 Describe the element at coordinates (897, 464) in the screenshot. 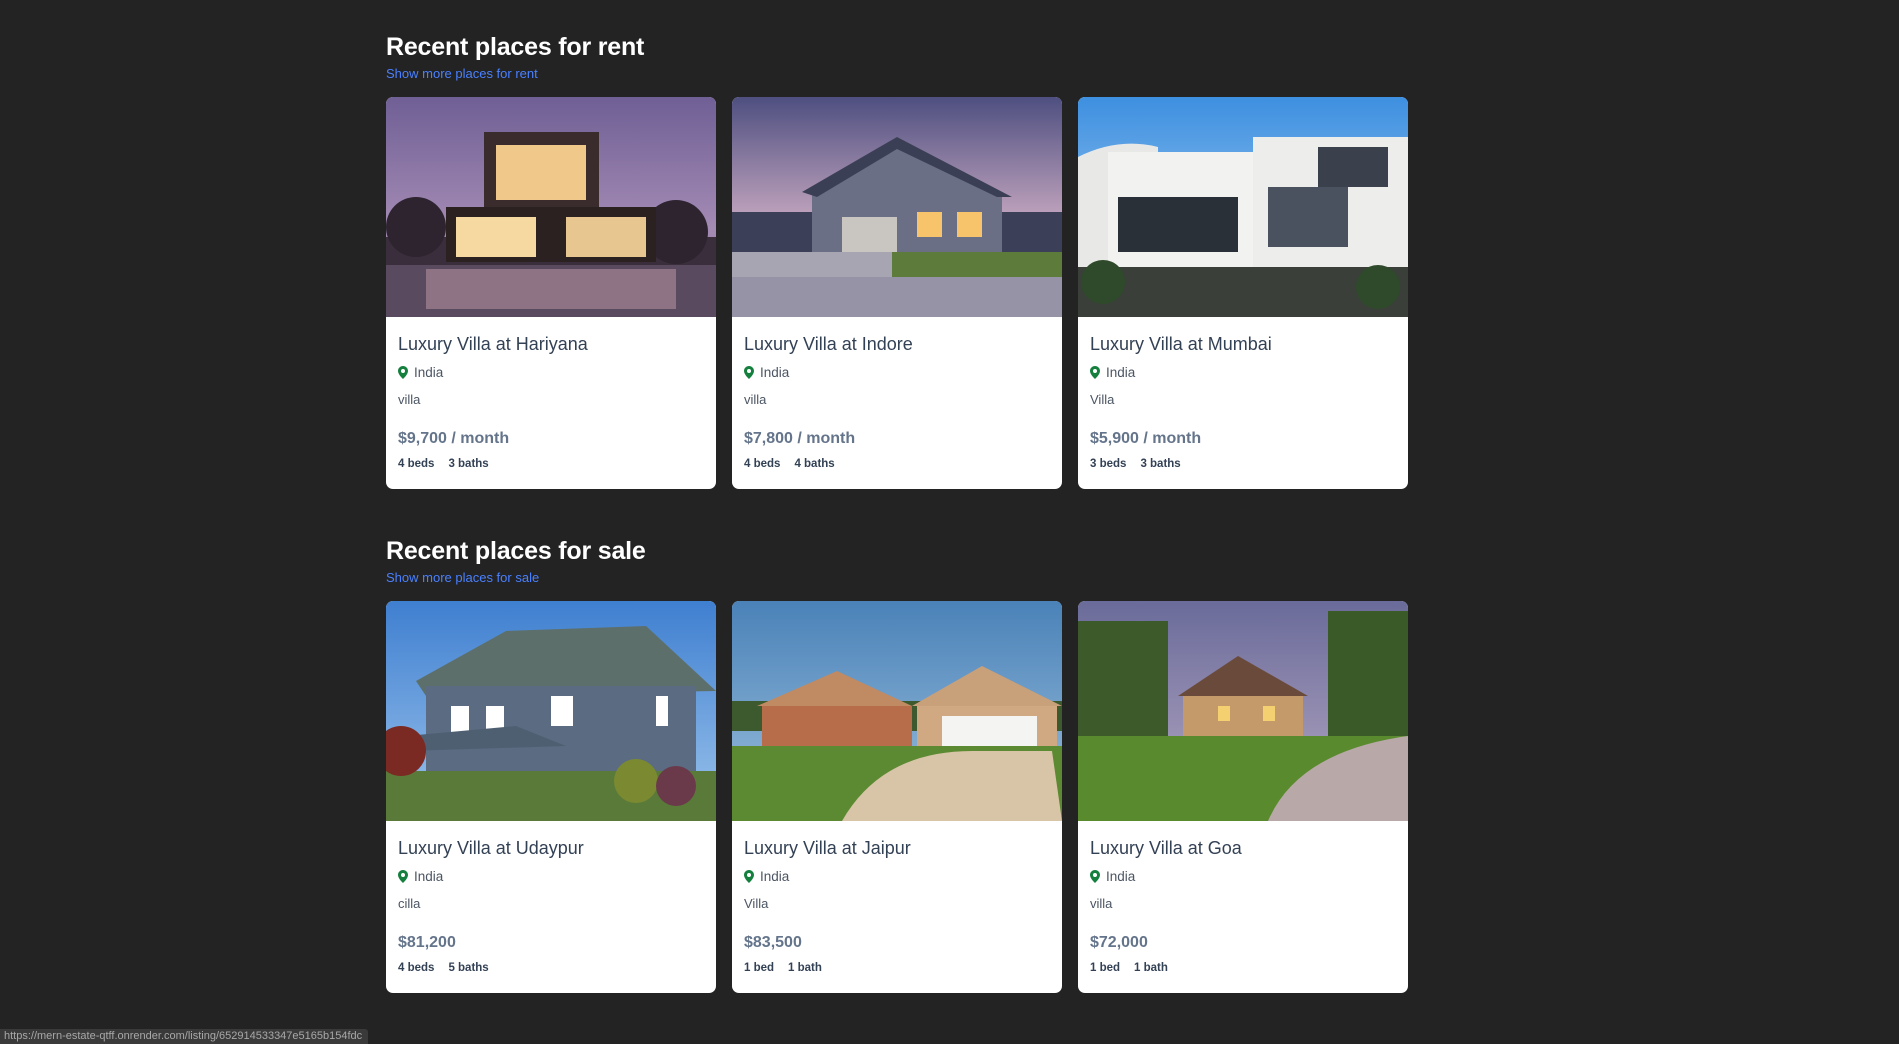

I see `listing-meta: 4 beds 4 baths` at that location.